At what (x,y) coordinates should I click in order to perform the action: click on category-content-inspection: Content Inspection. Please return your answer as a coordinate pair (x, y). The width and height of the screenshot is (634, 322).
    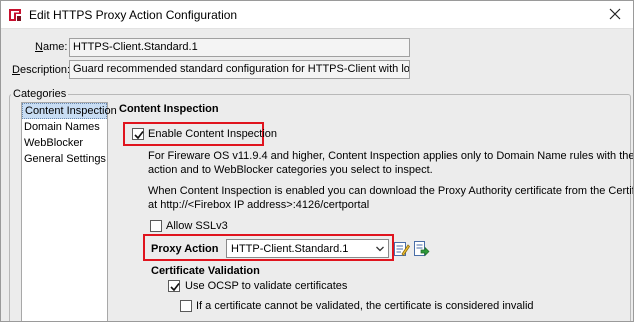
    Looking at the image, I should click on (69, 111).